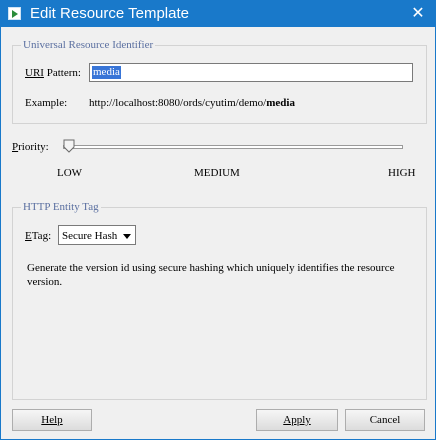  I want to click on uri-pattern-value: media, so click(106, 72).